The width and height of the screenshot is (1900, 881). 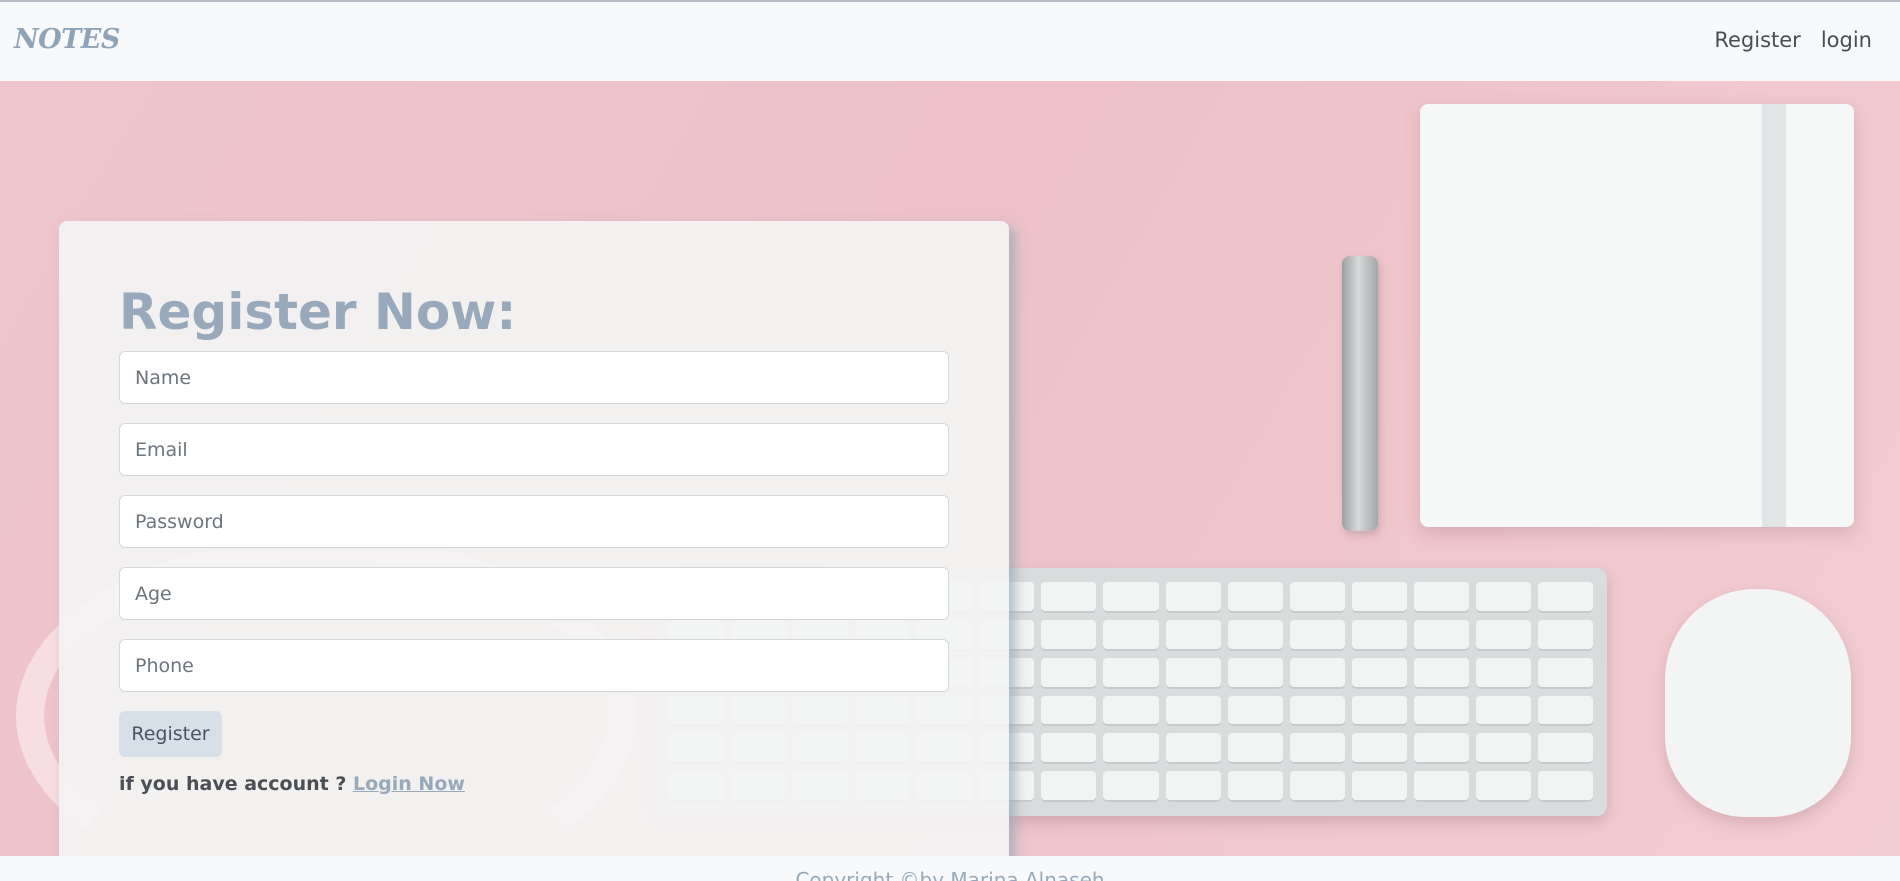 What do you see at coordinates (1758, 703) in the screenshot?
I see `mouse-image` at bounding box center [1758, 703].